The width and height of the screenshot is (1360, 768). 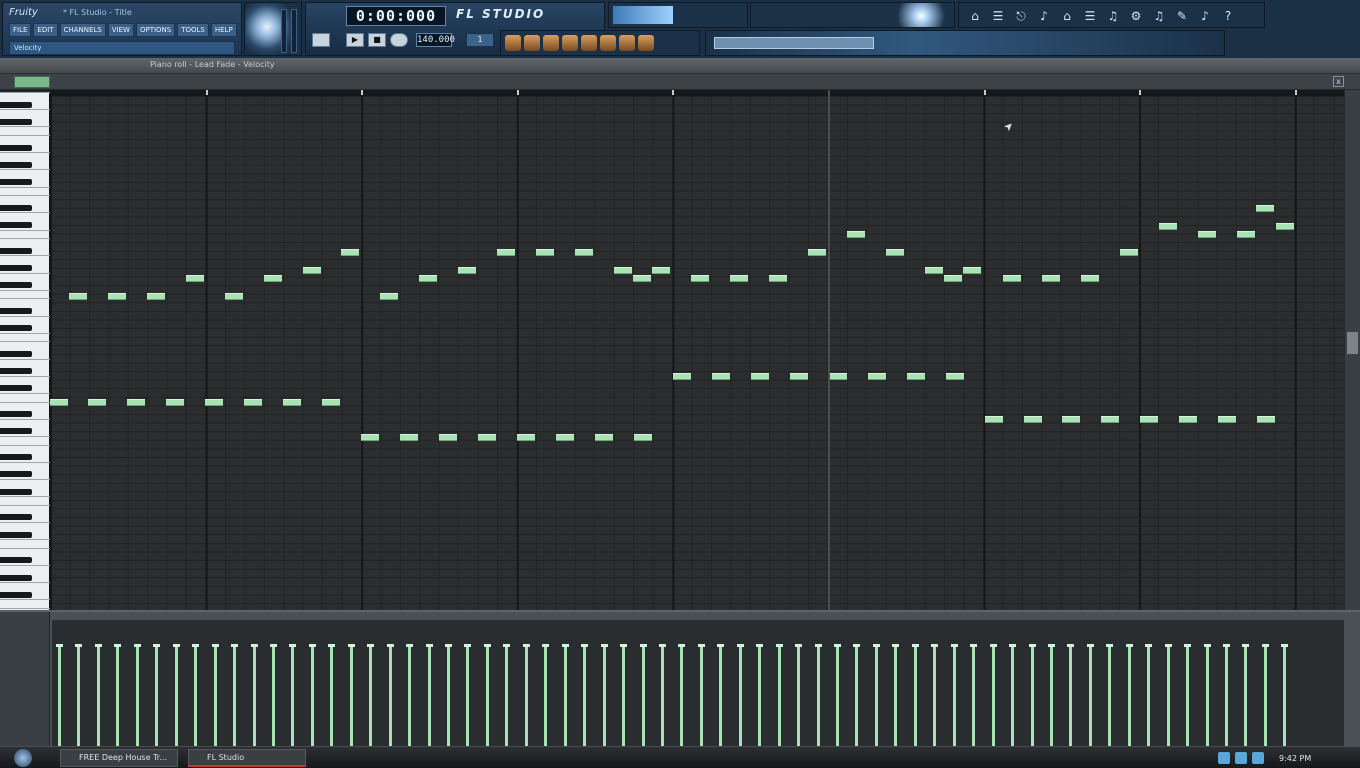 I want to click on snap-selector, so click(x=32, y=82).